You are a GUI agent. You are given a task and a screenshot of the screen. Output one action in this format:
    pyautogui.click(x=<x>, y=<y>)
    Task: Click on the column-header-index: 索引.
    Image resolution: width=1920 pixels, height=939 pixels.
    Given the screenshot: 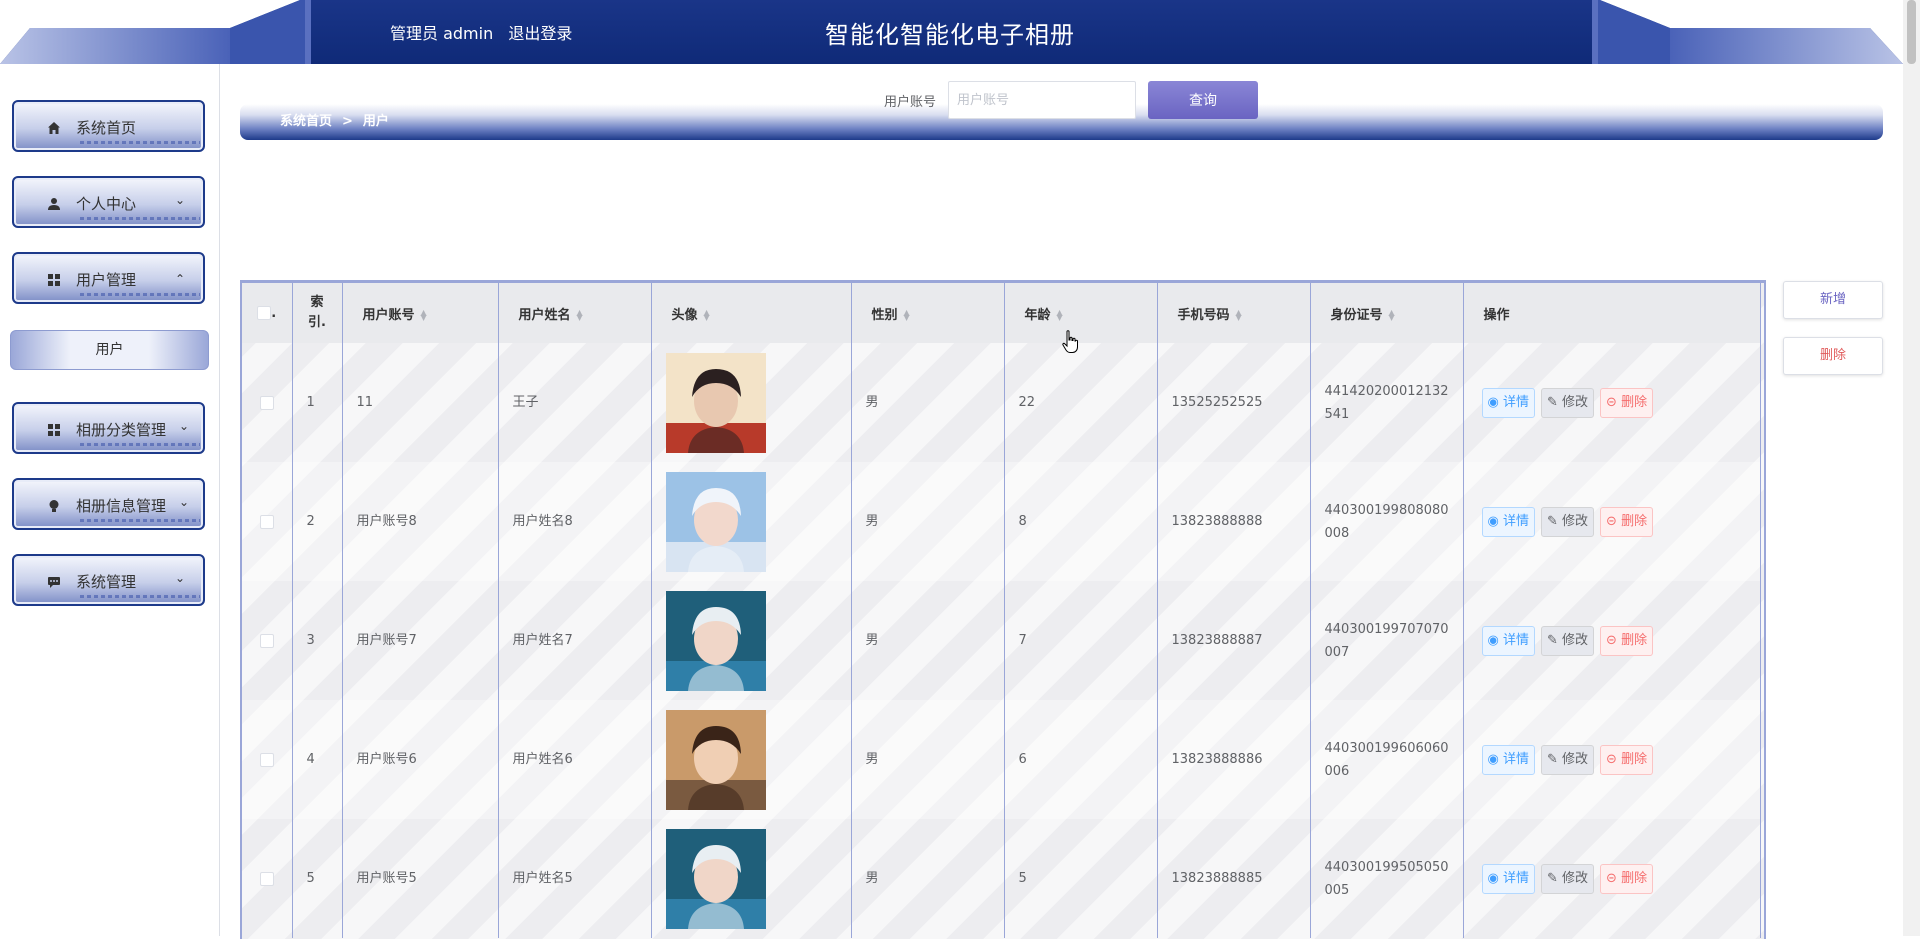 What is the action you would take?
    pyautogui.click(x=317, y=313)
    